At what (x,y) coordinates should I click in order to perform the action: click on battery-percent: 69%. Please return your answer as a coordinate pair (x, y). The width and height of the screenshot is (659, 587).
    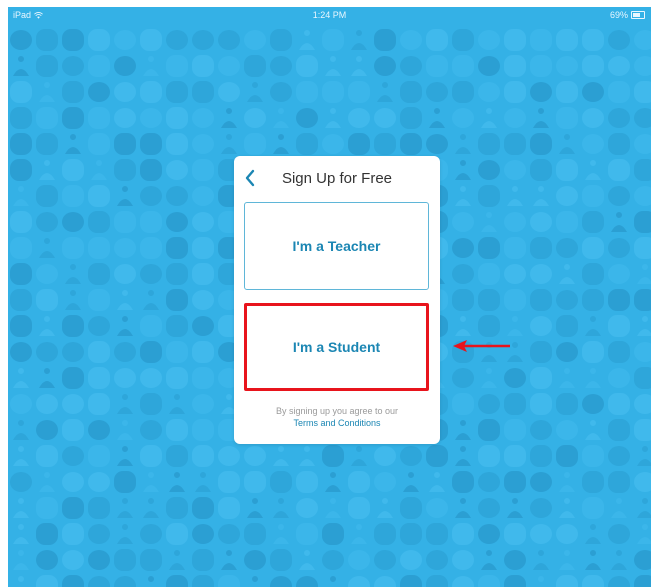
    Looking at the image, I should click on (618, 15).